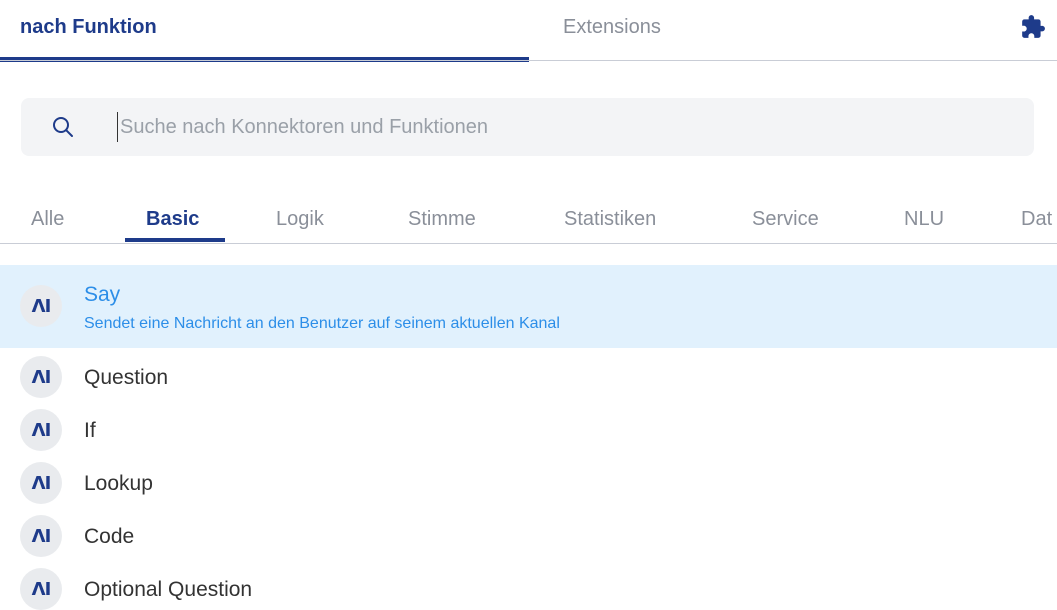  I want to click on tab-extensions: Extensions, so click(619, 30).